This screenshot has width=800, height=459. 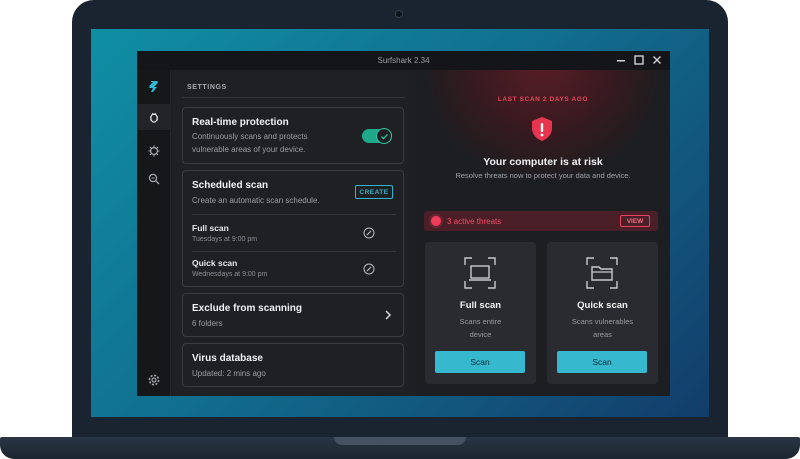 I want to click on virus-database-card: Virus database Updated: 2 mins ago, so click(x=293, y=365).